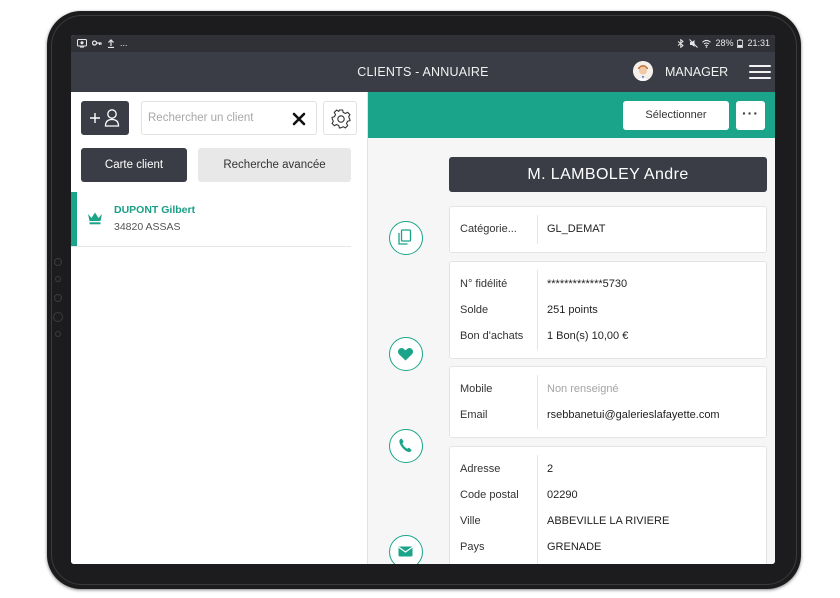  Describe the element at coordinates (533, 229) in the screenshot. I see `category-row: Catégorie... GL_DEMAT` at that location.